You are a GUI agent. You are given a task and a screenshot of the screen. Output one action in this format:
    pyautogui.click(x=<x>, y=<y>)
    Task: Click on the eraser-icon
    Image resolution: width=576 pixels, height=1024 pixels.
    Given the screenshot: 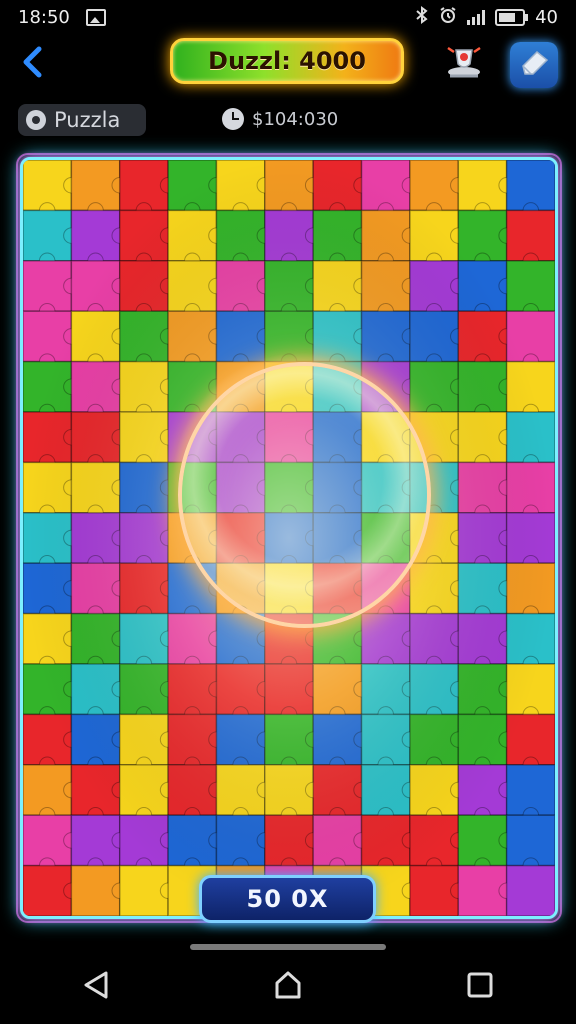 What is the action you would take?
    pyautogui.click(x=534, y=65)
    